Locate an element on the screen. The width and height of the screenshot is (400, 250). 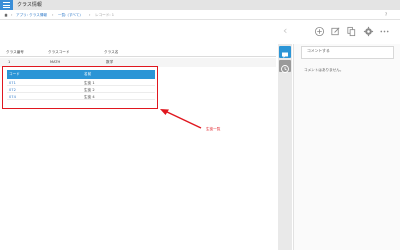
clock-icon is located at coordinates (285, 69).